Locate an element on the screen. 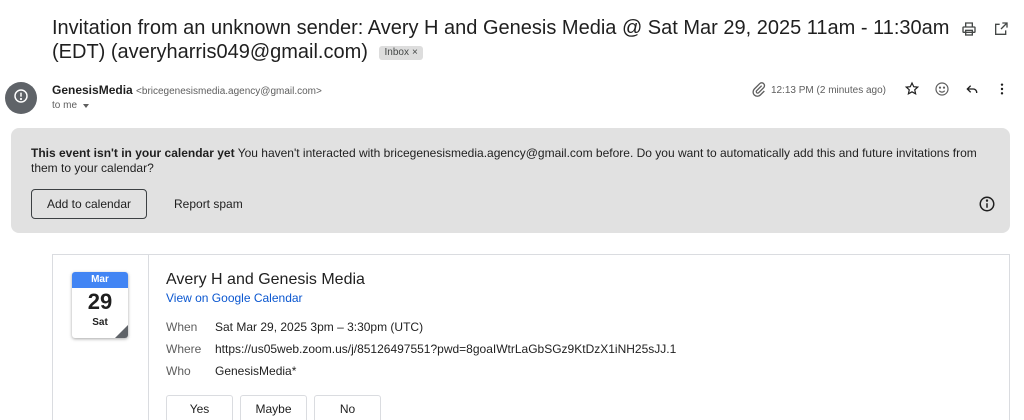 Image resolution: width=1024 pixels, height=420 pixels. star-icon is located at coordinates (912, 90).